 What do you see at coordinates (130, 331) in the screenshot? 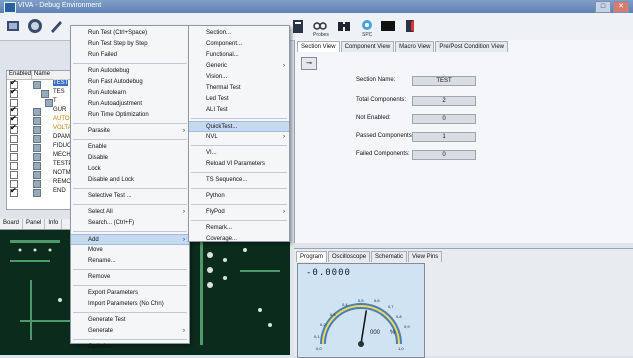
I see `menu-item-generate: Generate ›` at bounding box center [130, 331].